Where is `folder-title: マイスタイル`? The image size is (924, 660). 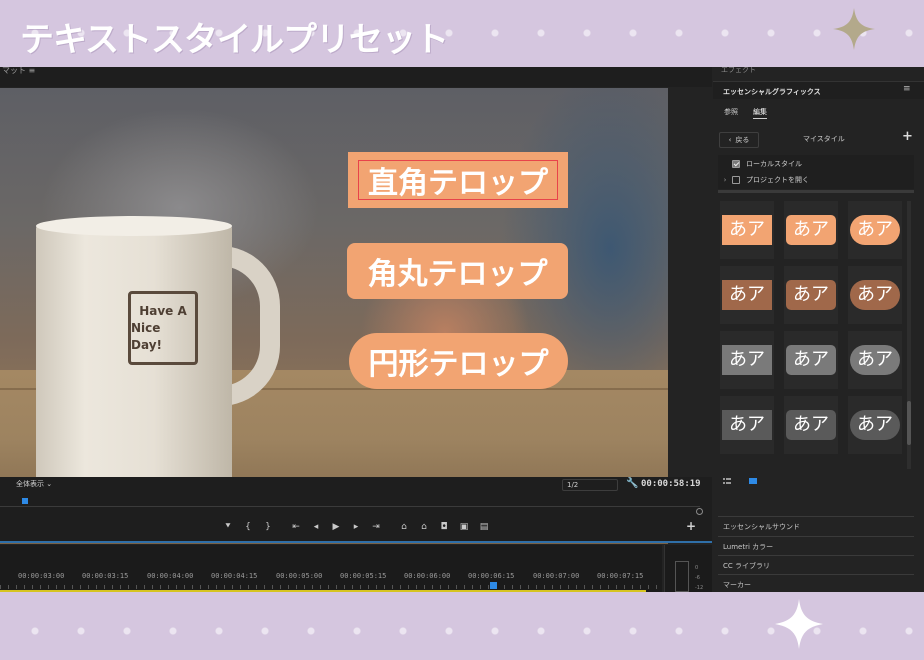 folder-title: マイスタイル is located at coordinates (824, 139).